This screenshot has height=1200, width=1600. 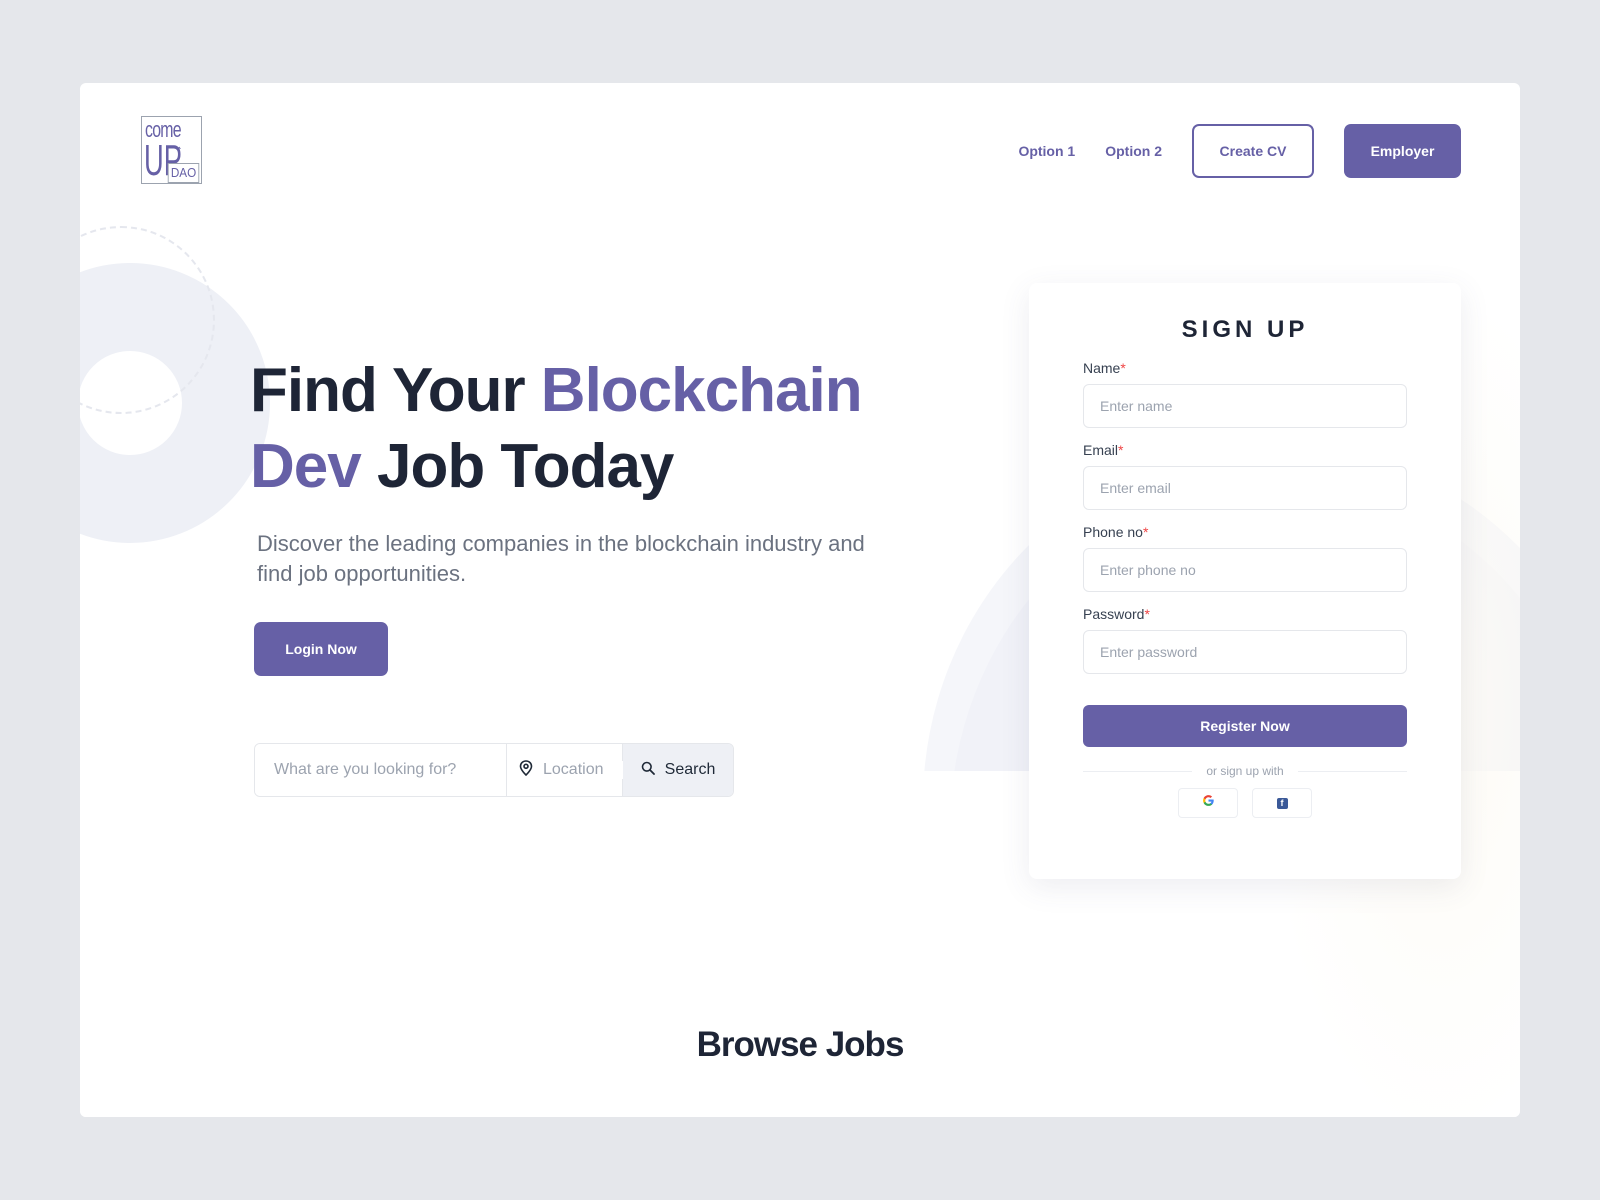 What do you see at coordinates (1046, 151) in the screenshot?
I see `nav-option-1: Option 1` at bounding box center [1046, 151].